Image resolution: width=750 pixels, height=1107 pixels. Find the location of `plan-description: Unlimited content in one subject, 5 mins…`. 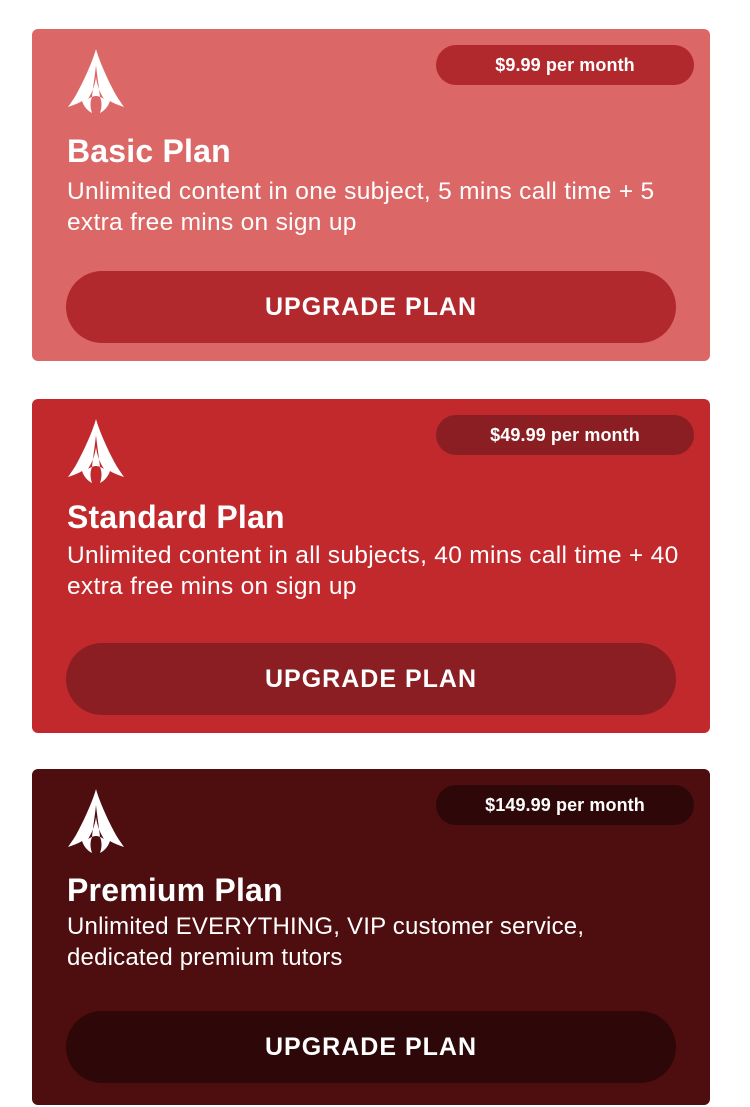

plan-description: Unlimited content in one subject, 5 mins… is located at coordinates (361, 207).